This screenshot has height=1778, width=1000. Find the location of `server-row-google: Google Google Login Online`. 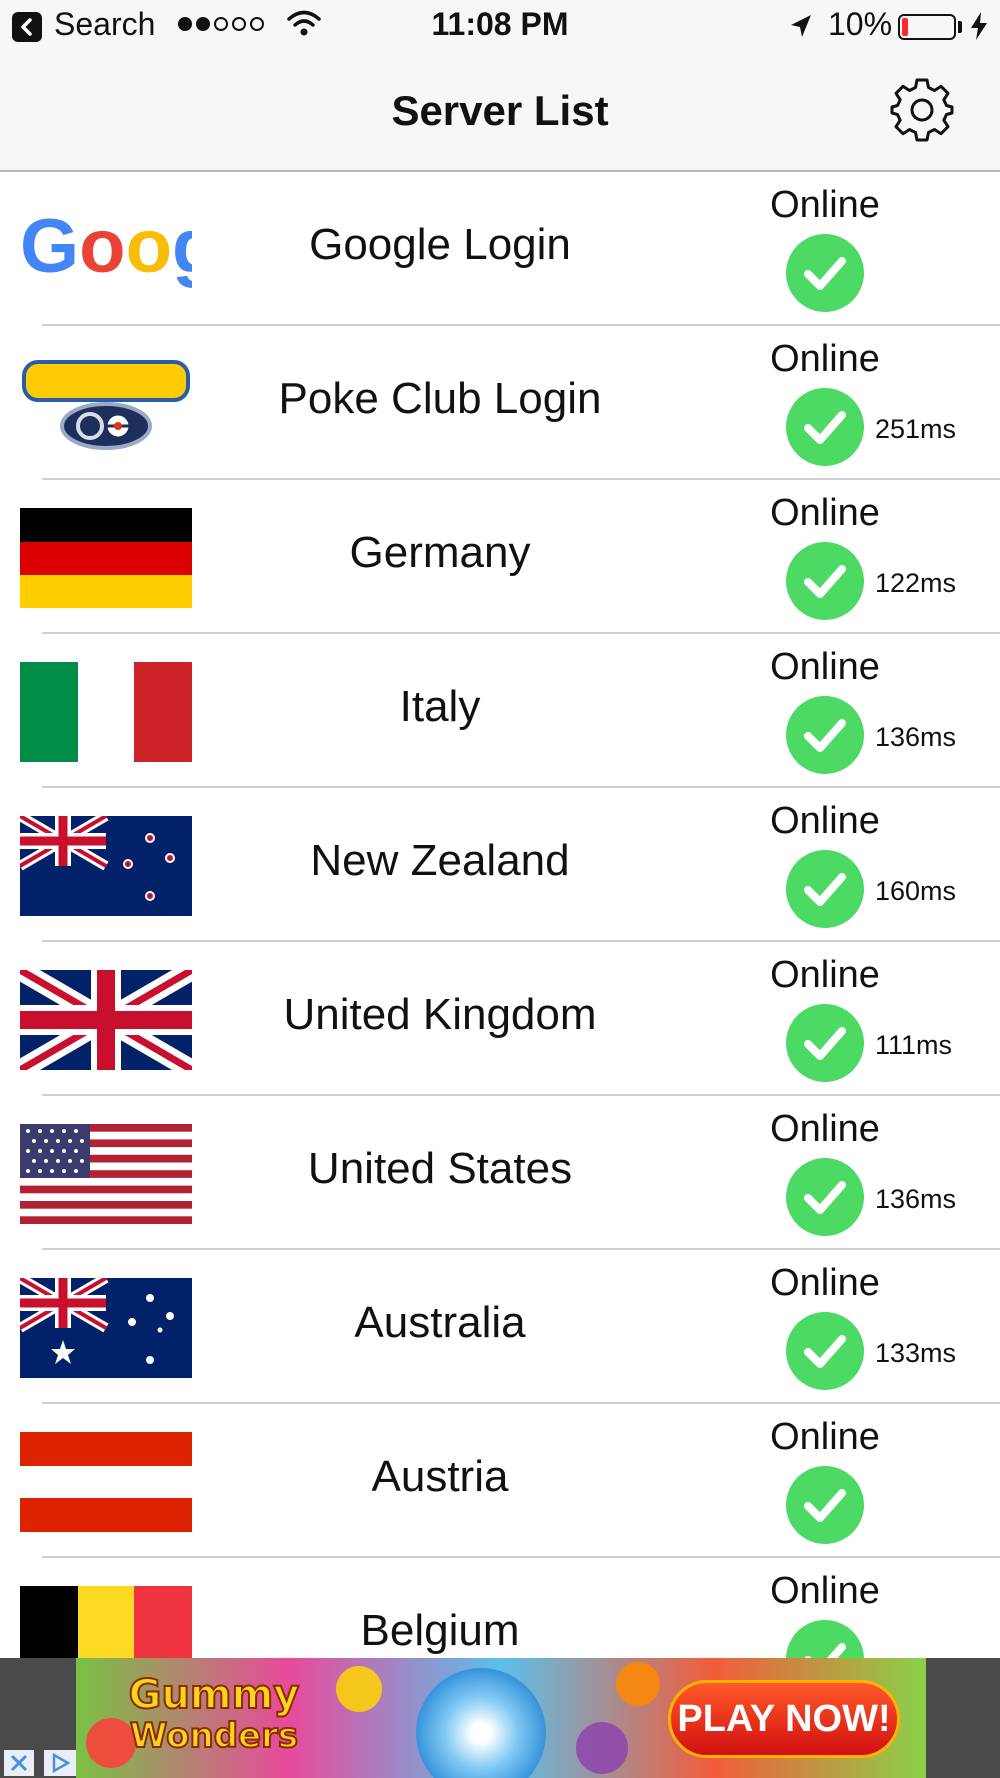

server-row-google: Google Google Login Online is located at coordinates (500, 249).